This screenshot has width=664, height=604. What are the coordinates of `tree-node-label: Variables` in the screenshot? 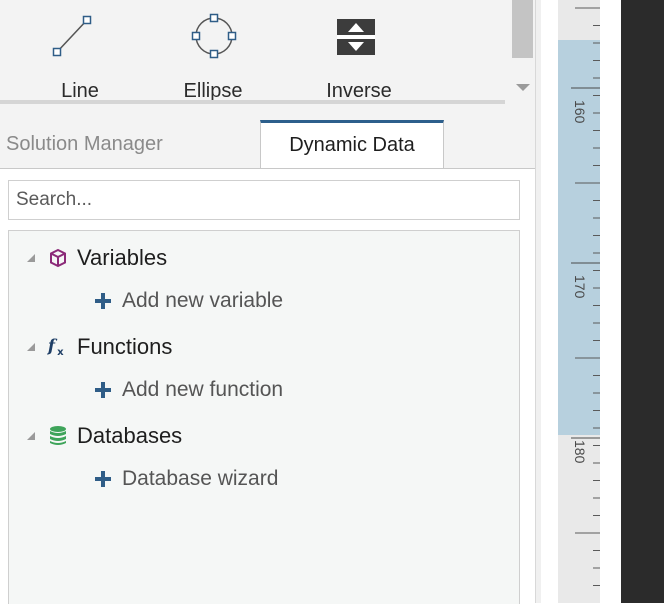 It's located at (122, 257).